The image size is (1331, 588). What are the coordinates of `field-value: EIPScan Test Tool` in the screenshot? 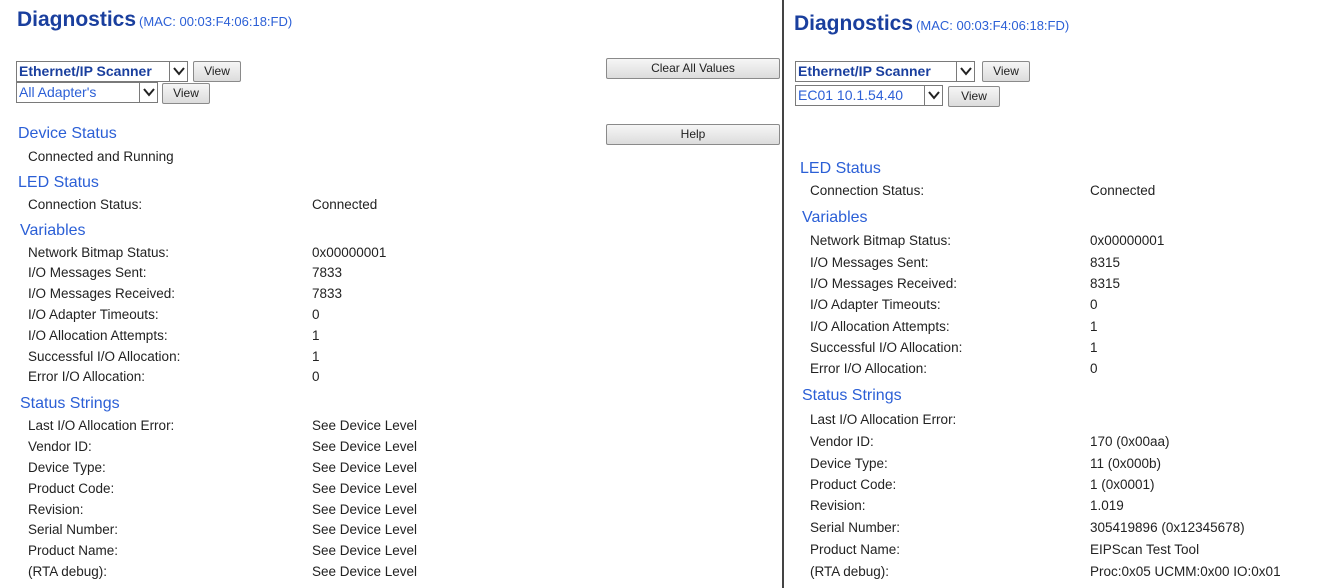 It's located at (1145, 549).